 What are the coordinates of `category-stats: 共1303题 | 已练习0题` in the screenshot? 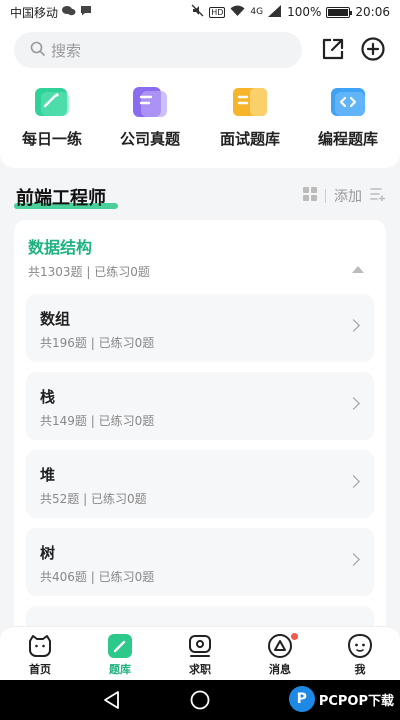 It's located at (89, 272).